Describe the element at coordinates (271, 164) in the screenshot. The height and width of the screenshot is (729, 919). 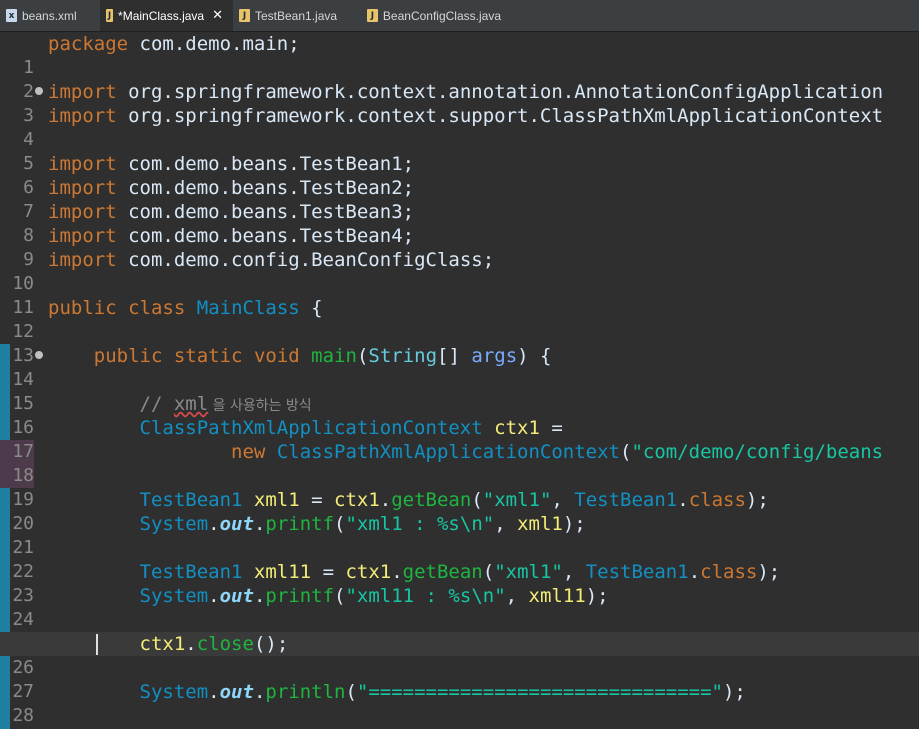
I see `import-path: com.demo.beans.TestBean1;` at that location.